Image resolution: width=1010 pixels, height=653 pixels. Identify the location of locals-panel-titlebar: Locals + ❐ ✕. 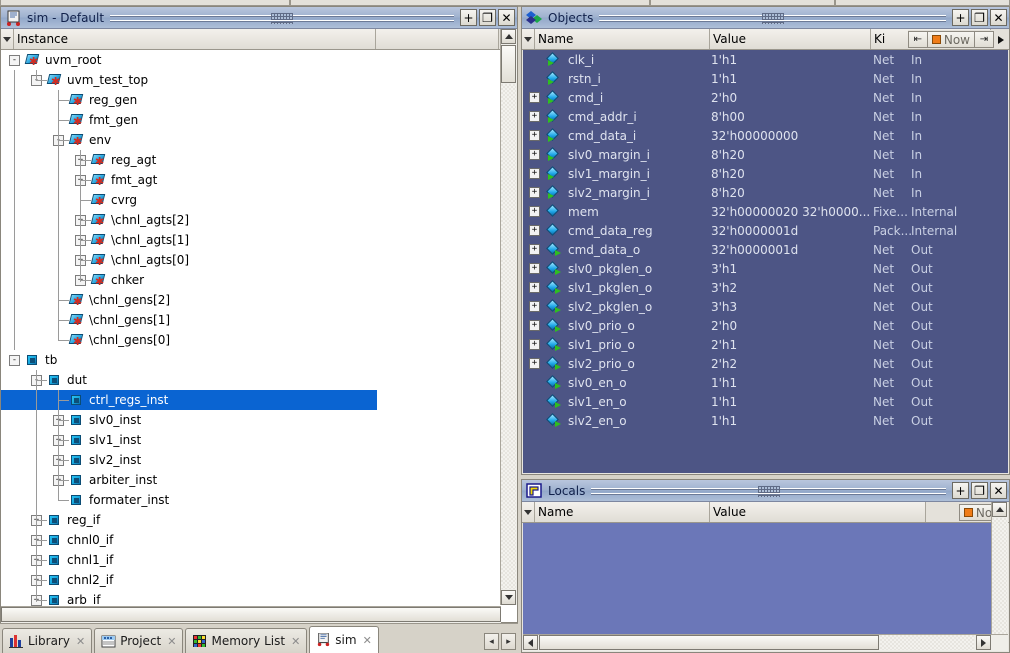
(765, 491).